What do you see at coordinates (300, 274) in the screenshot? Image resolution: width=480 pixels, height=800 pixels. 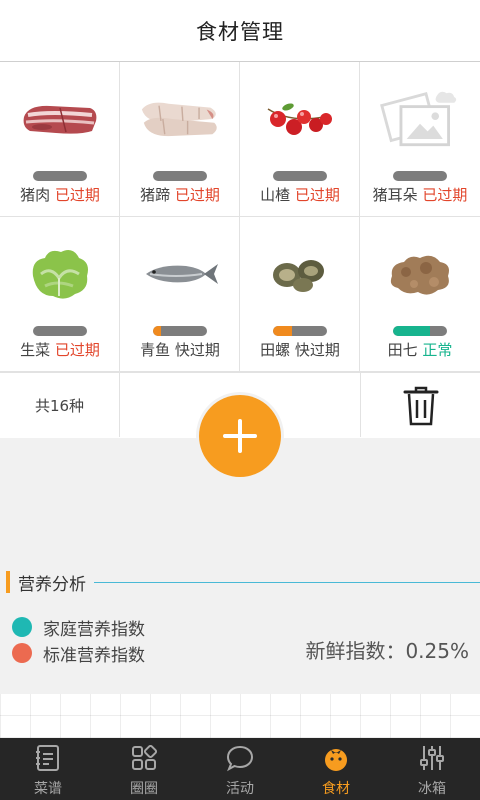 I see `snail-image` at bounding box center [300, 274].